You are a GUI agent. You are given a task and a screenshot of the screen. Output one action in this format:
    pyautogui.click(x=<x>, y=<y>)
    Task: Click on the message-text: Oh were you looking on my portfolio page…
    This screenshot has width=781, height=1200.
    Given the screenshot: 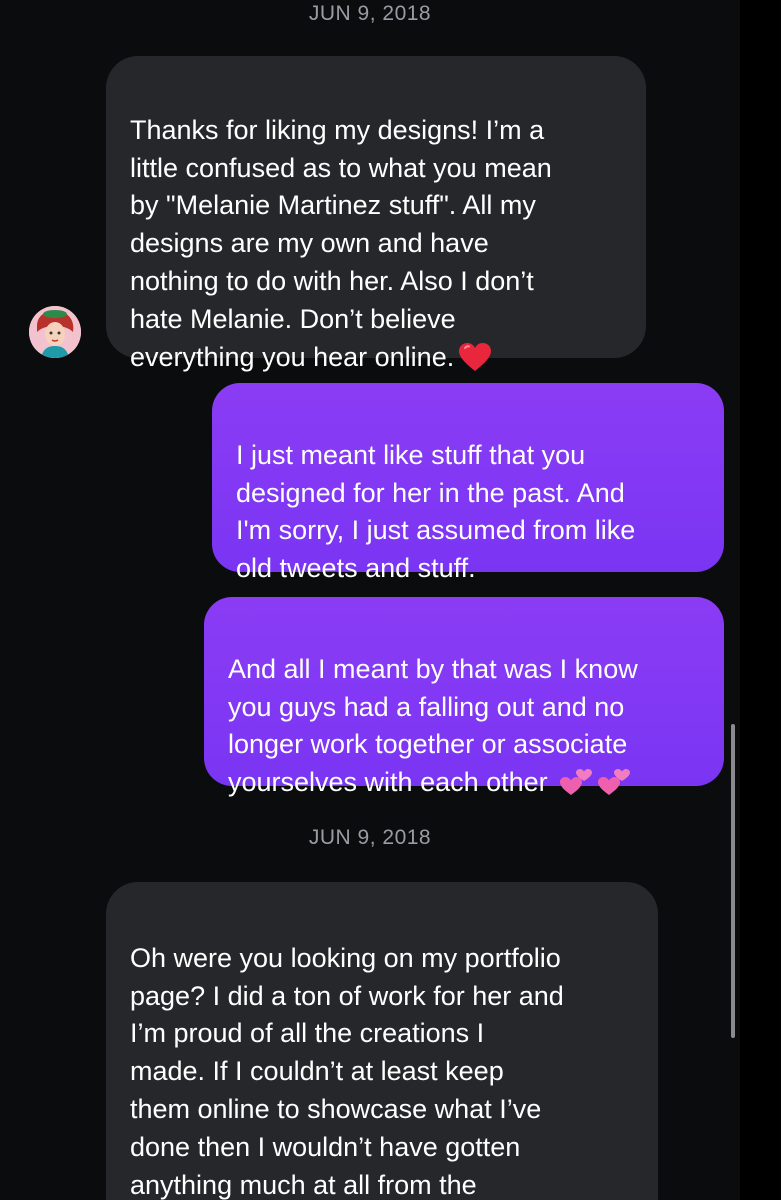 What is the action you would take?
    pyautogui.click(x=347, y=1071)
    